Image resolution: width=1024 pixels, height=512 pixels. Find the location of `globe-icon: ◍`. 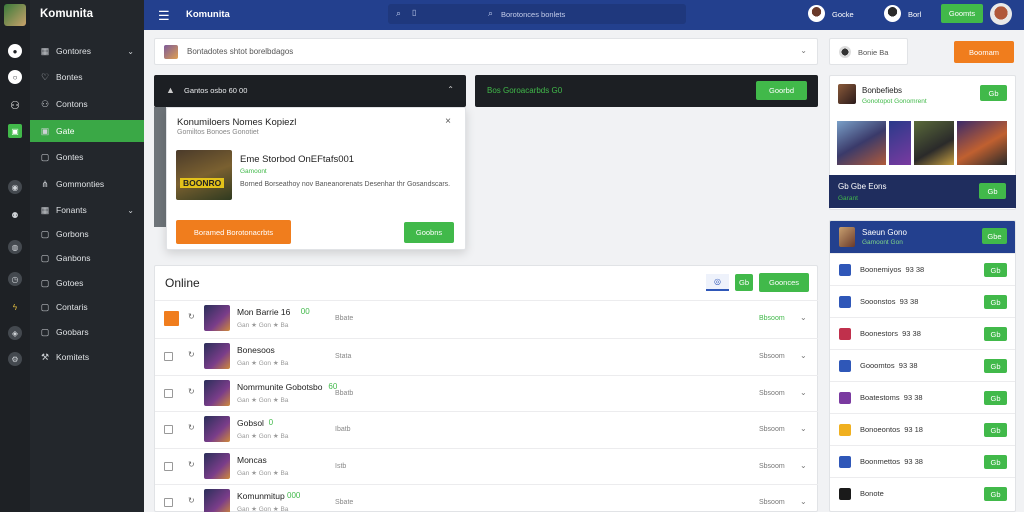

globe-icon: ◍ is located at coordinates (15, 247).